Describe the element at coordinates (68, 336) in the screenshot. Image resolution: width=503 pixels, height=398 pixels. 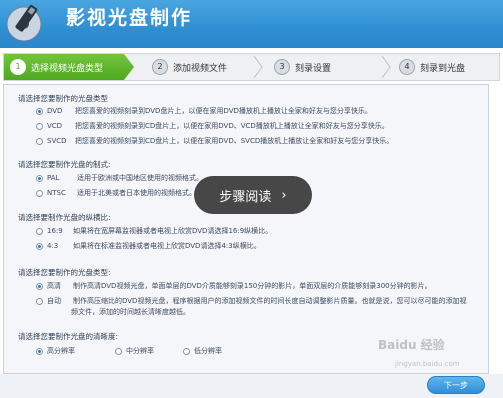
I see `quality-title: 请选择您要制作光盘的清晰度:` at that location.